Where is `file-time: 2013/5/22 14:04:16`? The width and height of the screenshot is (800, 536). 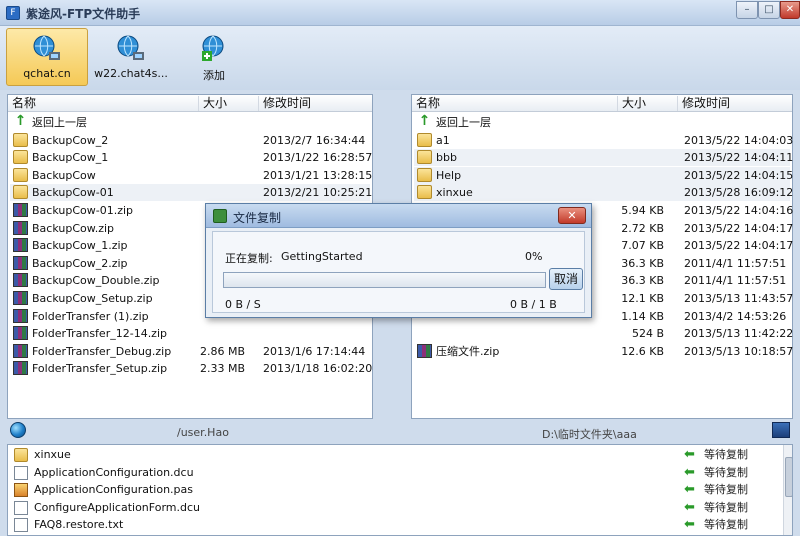
file-time: 2013/5/22 14:04:16 is located at coordinates (739, 210).